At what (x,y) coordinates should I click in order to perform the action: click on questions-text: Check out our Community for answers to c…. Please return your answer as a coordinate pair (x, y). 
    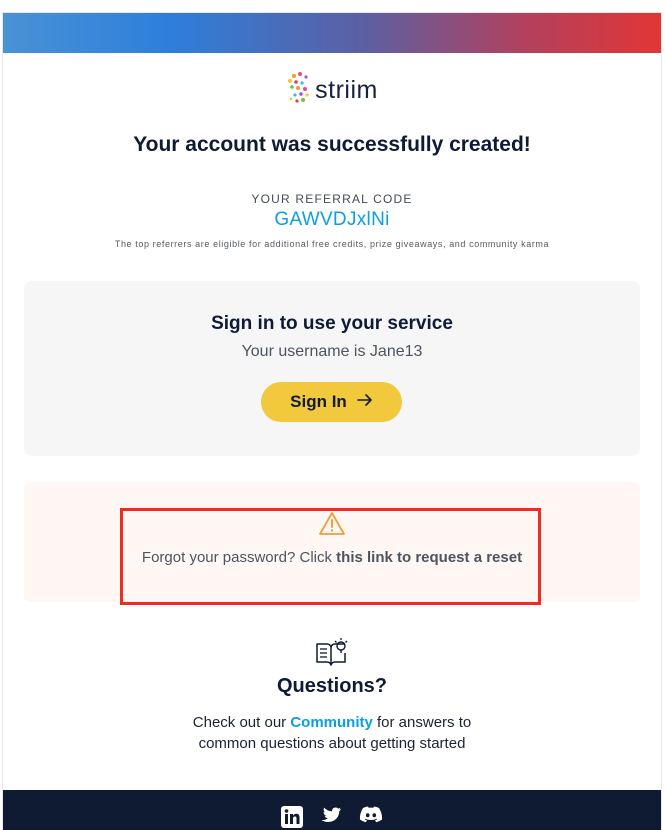
    Looking at the image, I should click on (332, 733).